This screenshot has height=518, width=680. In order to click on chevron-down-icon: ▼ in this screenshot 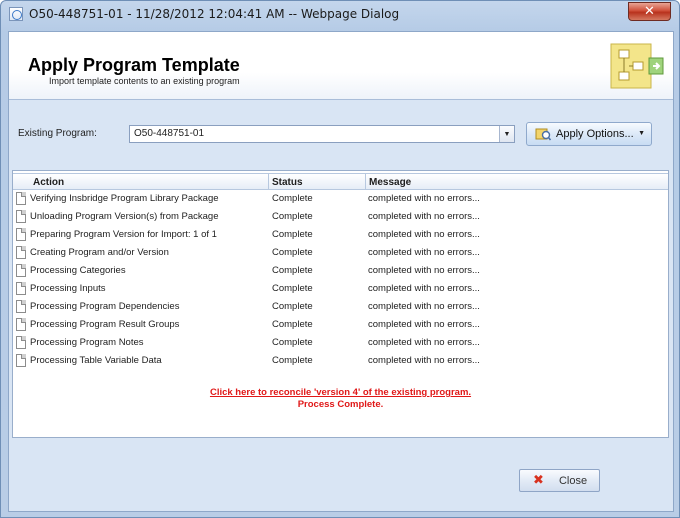, I will do `click(506, 134)`.